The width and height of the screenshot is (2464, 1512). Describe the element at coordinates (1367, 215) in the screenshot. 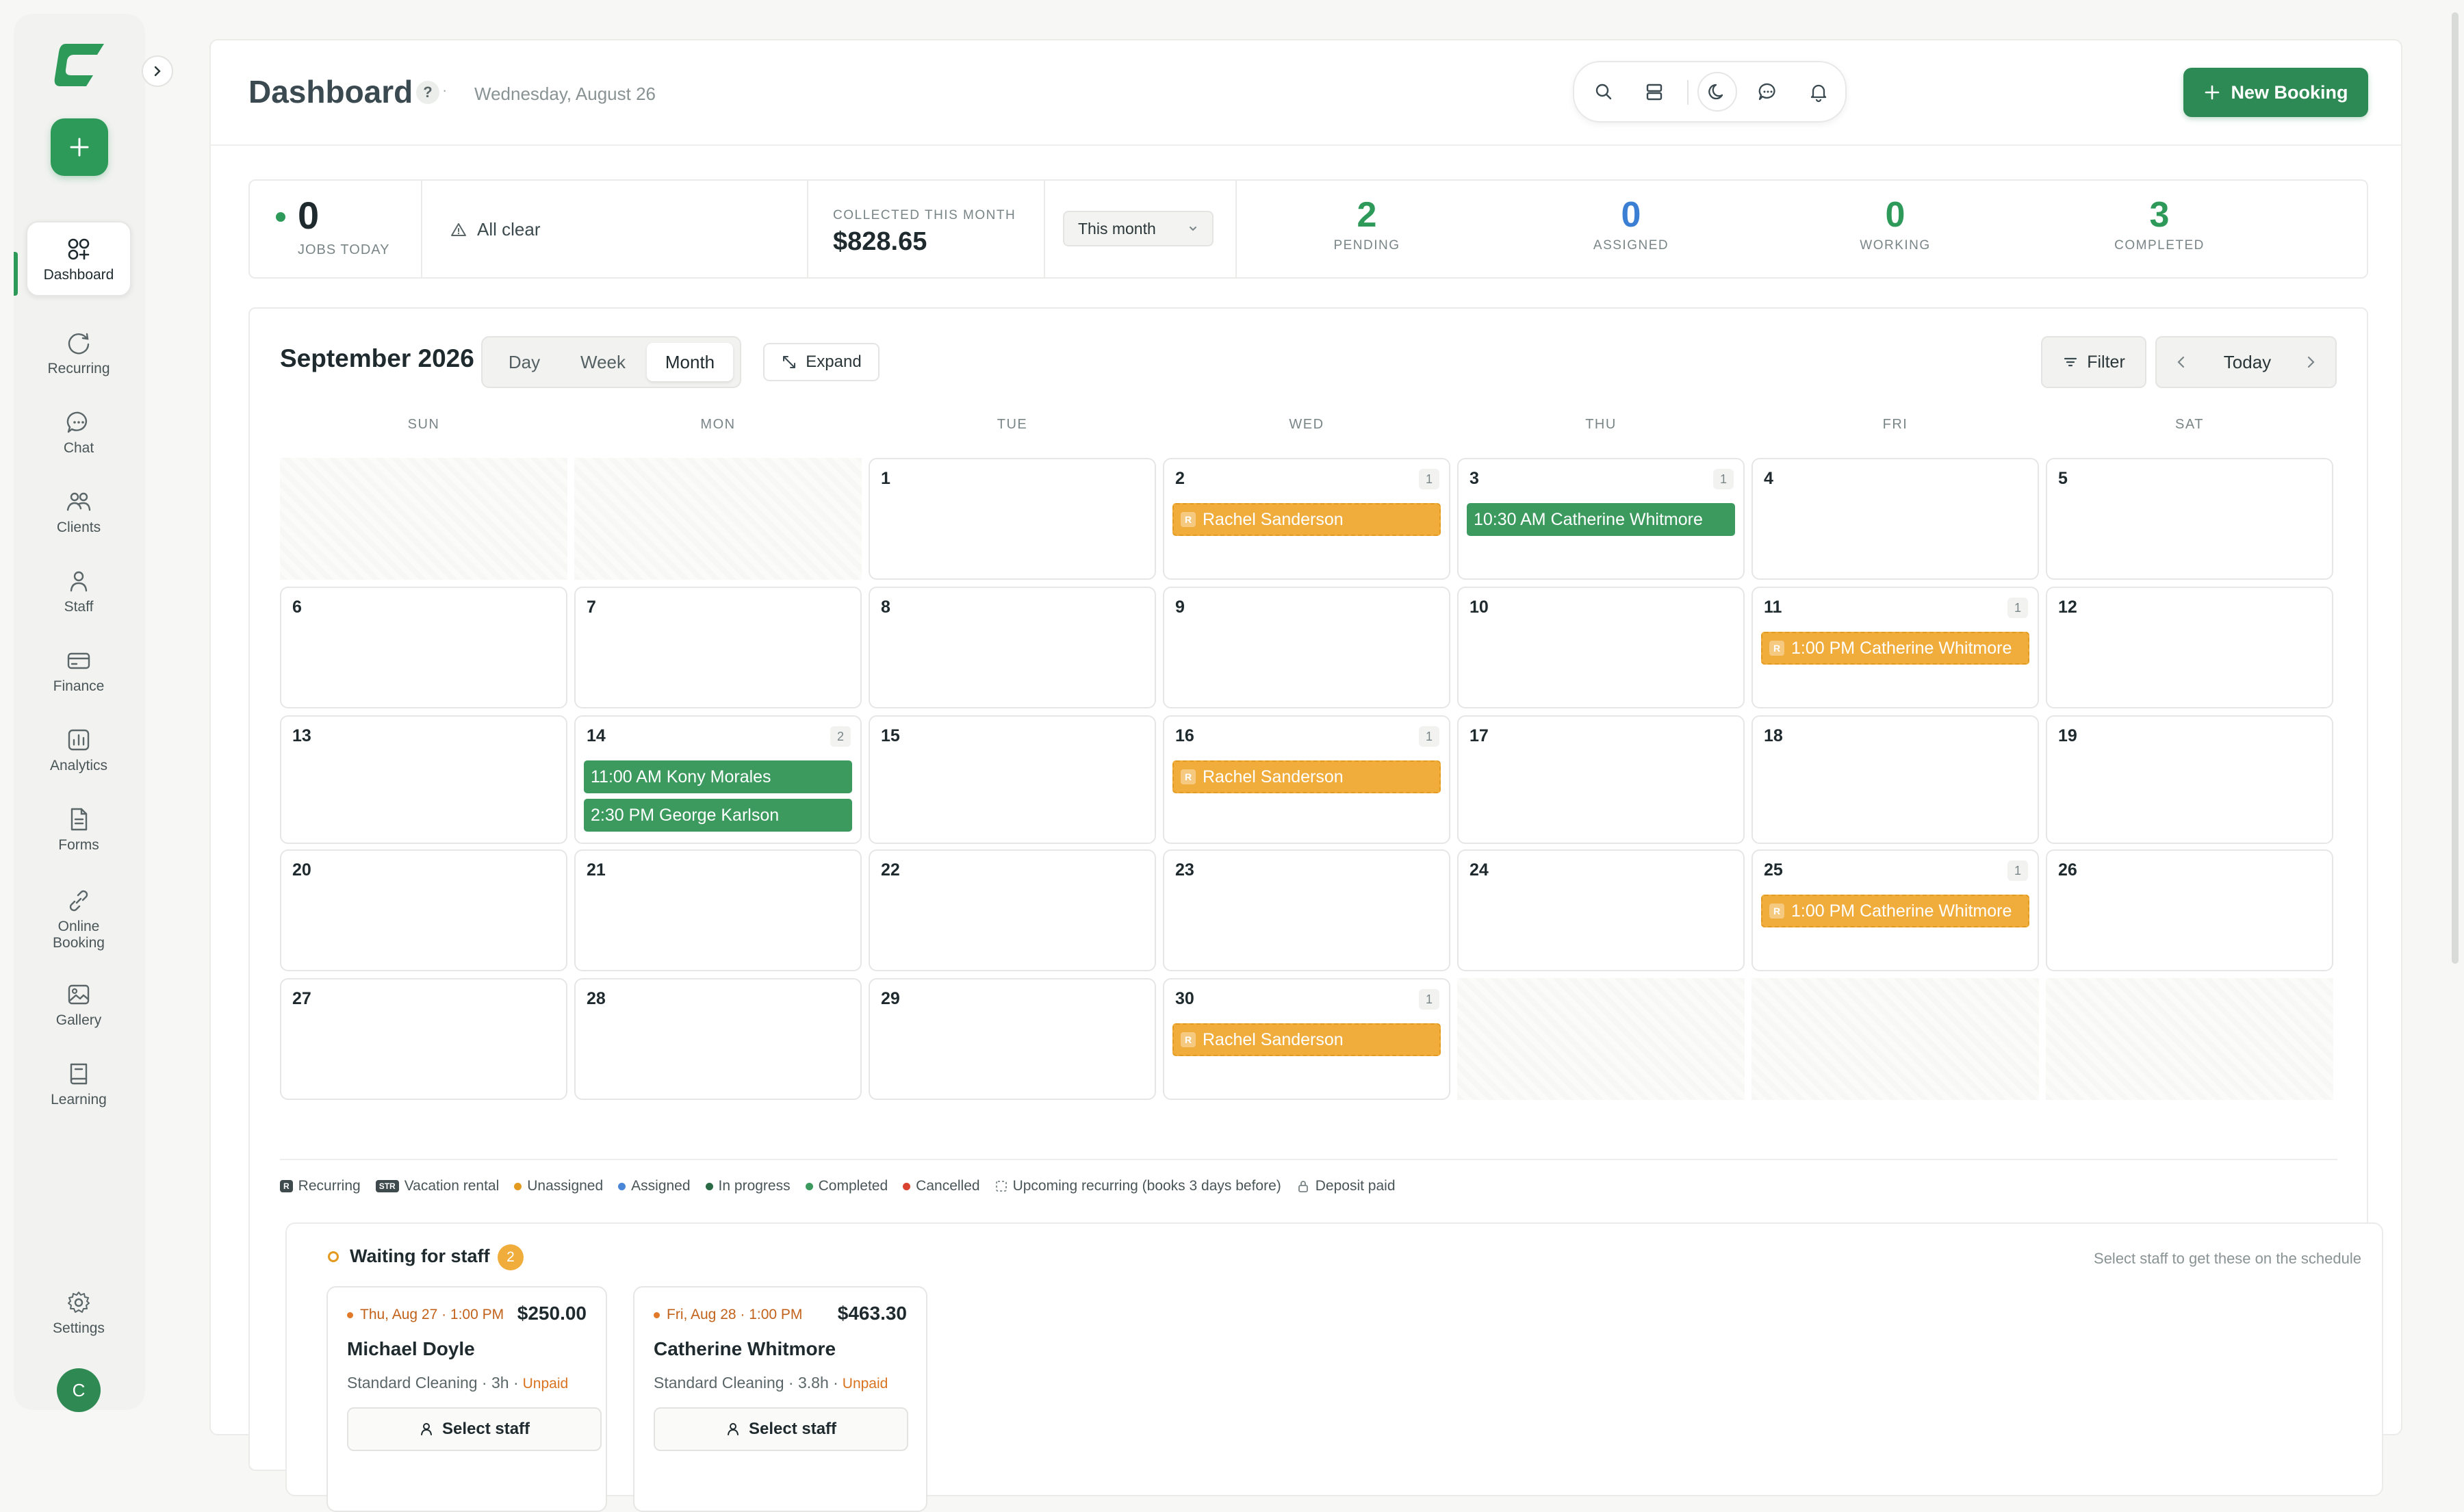

I see `kpi-value: 2` at that location.